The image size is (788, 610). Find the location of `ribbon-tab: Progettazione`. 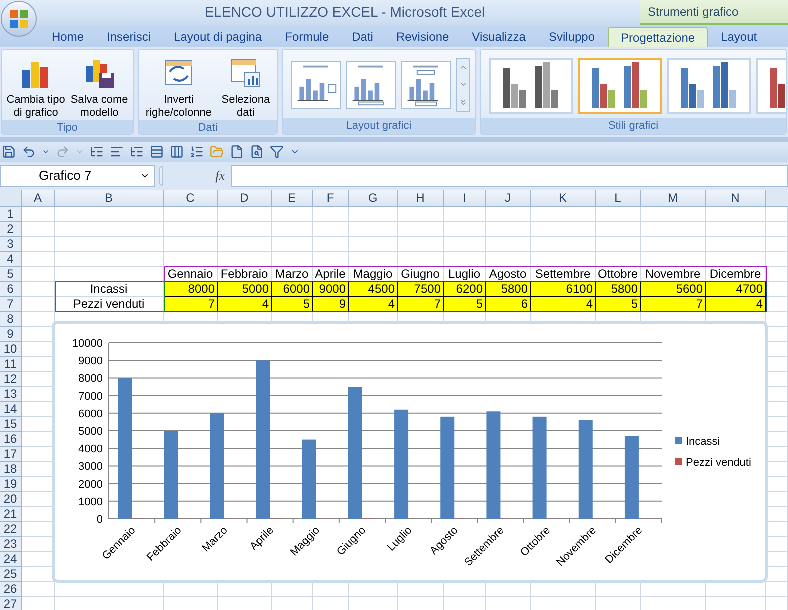

ribbon-tab: Progettazione is located at coordinates (658, 37).